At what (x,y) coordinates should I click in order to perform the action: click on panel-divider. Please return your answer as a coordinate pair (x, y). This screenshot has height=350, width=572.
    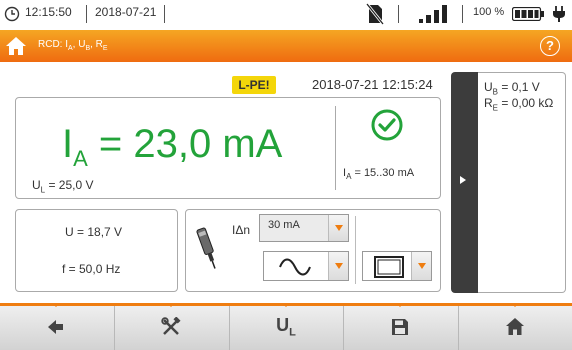
    Looking at the image, I should click on (335, 148).